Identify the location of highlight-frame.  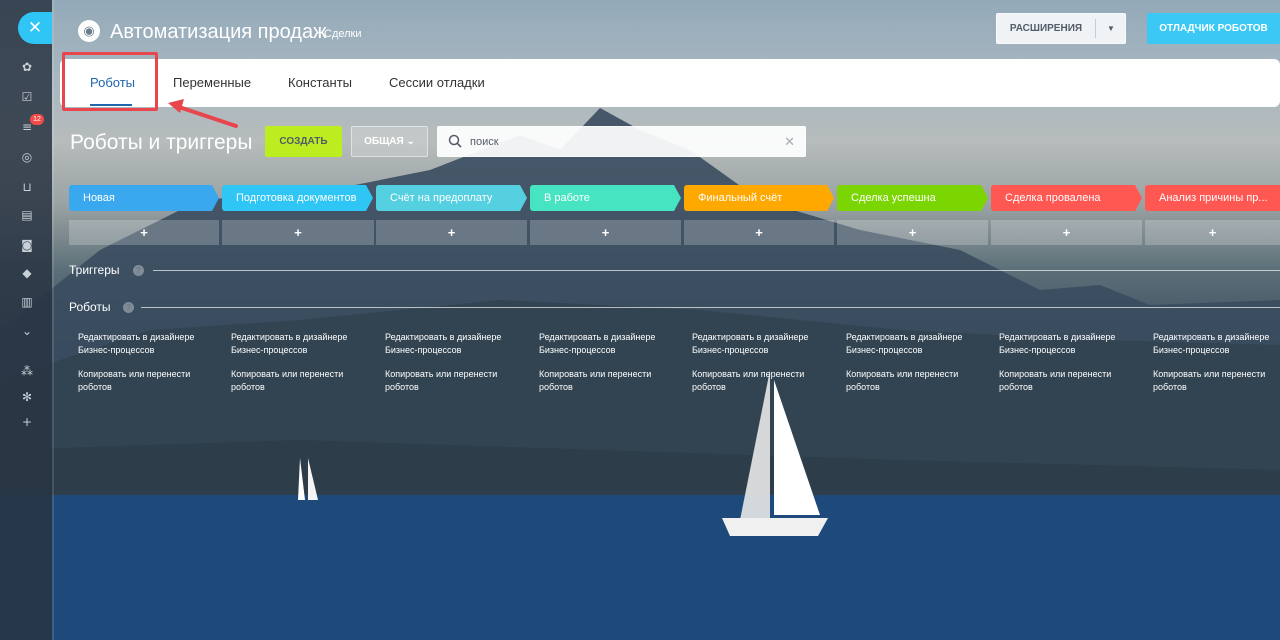
(110, 81).